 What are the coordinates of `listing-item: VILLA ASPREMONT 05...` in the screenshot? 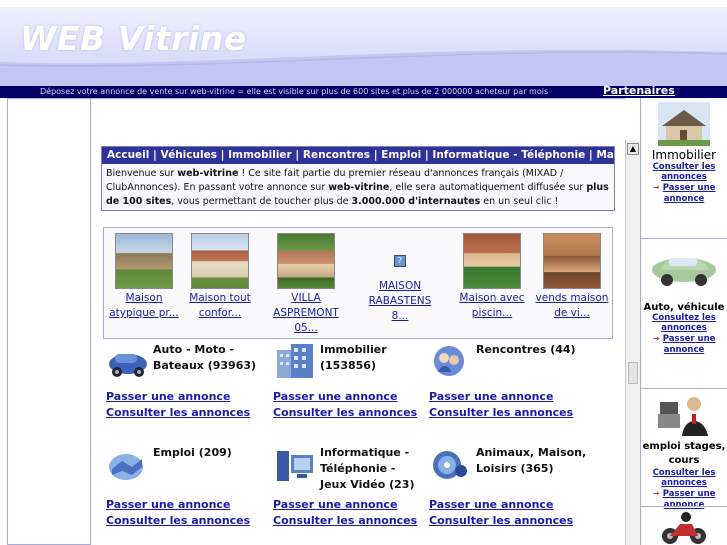 It's located at (306, 284).